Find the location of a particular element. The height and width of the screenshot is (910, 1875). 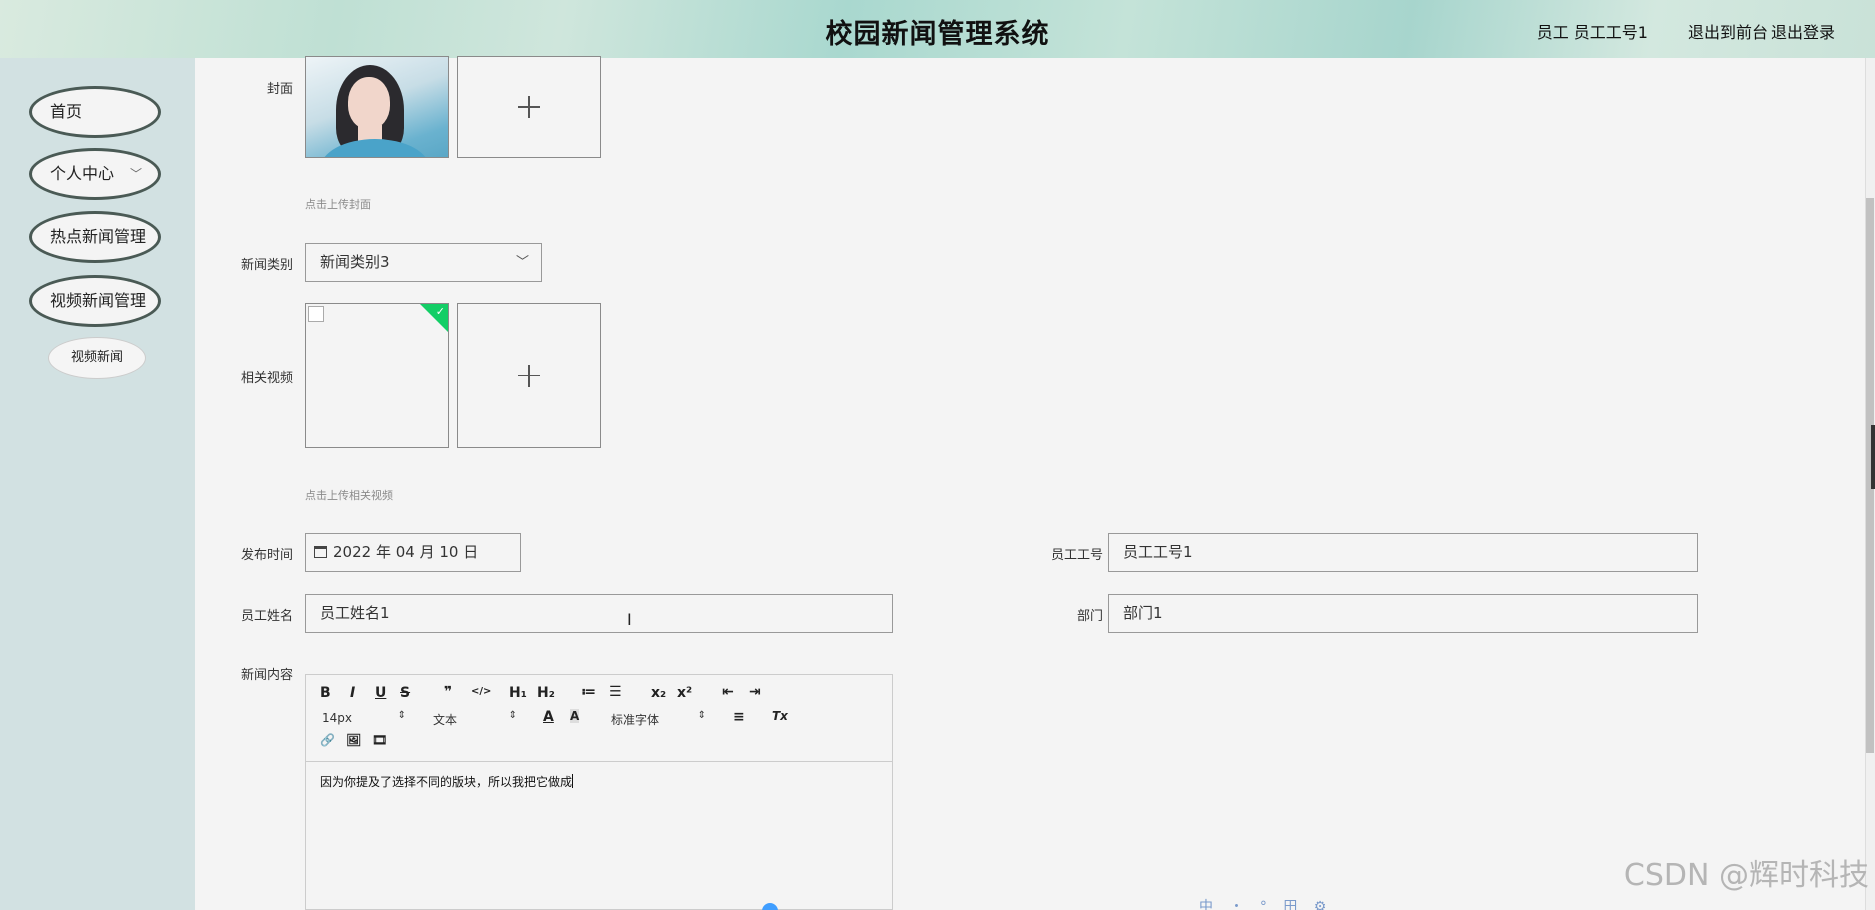

bold-button: B is located at coordinates (325, 693).